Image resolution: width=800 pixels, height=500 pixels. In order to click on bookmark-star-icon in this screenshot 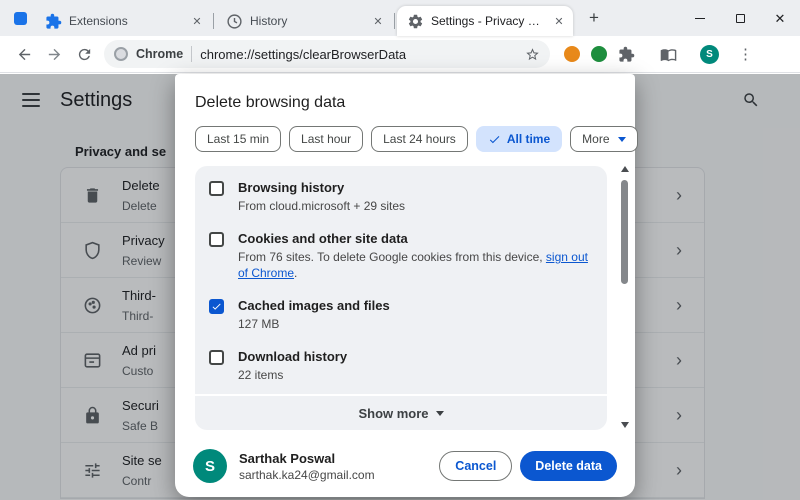, I will do `click(532, 54)`.